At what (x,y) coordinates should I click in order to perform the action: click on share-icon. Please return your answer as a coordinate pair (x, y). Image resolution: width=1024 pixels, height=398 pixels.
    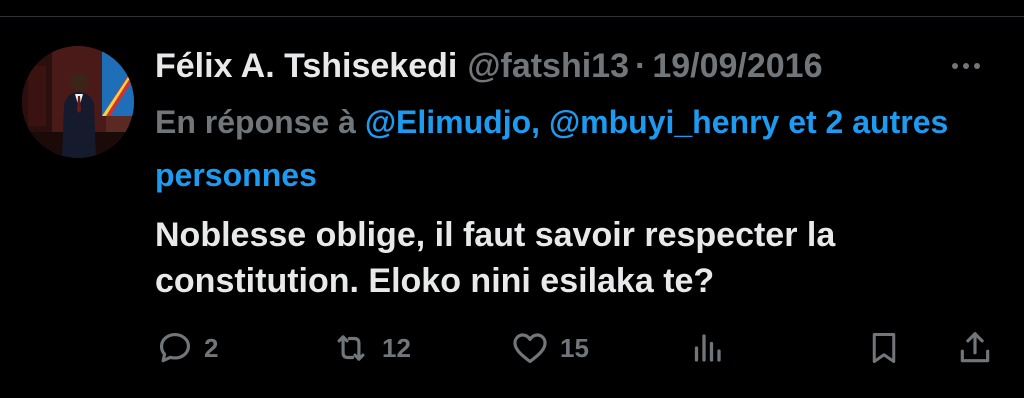
    Looking at the image, I should click on (975, 347).